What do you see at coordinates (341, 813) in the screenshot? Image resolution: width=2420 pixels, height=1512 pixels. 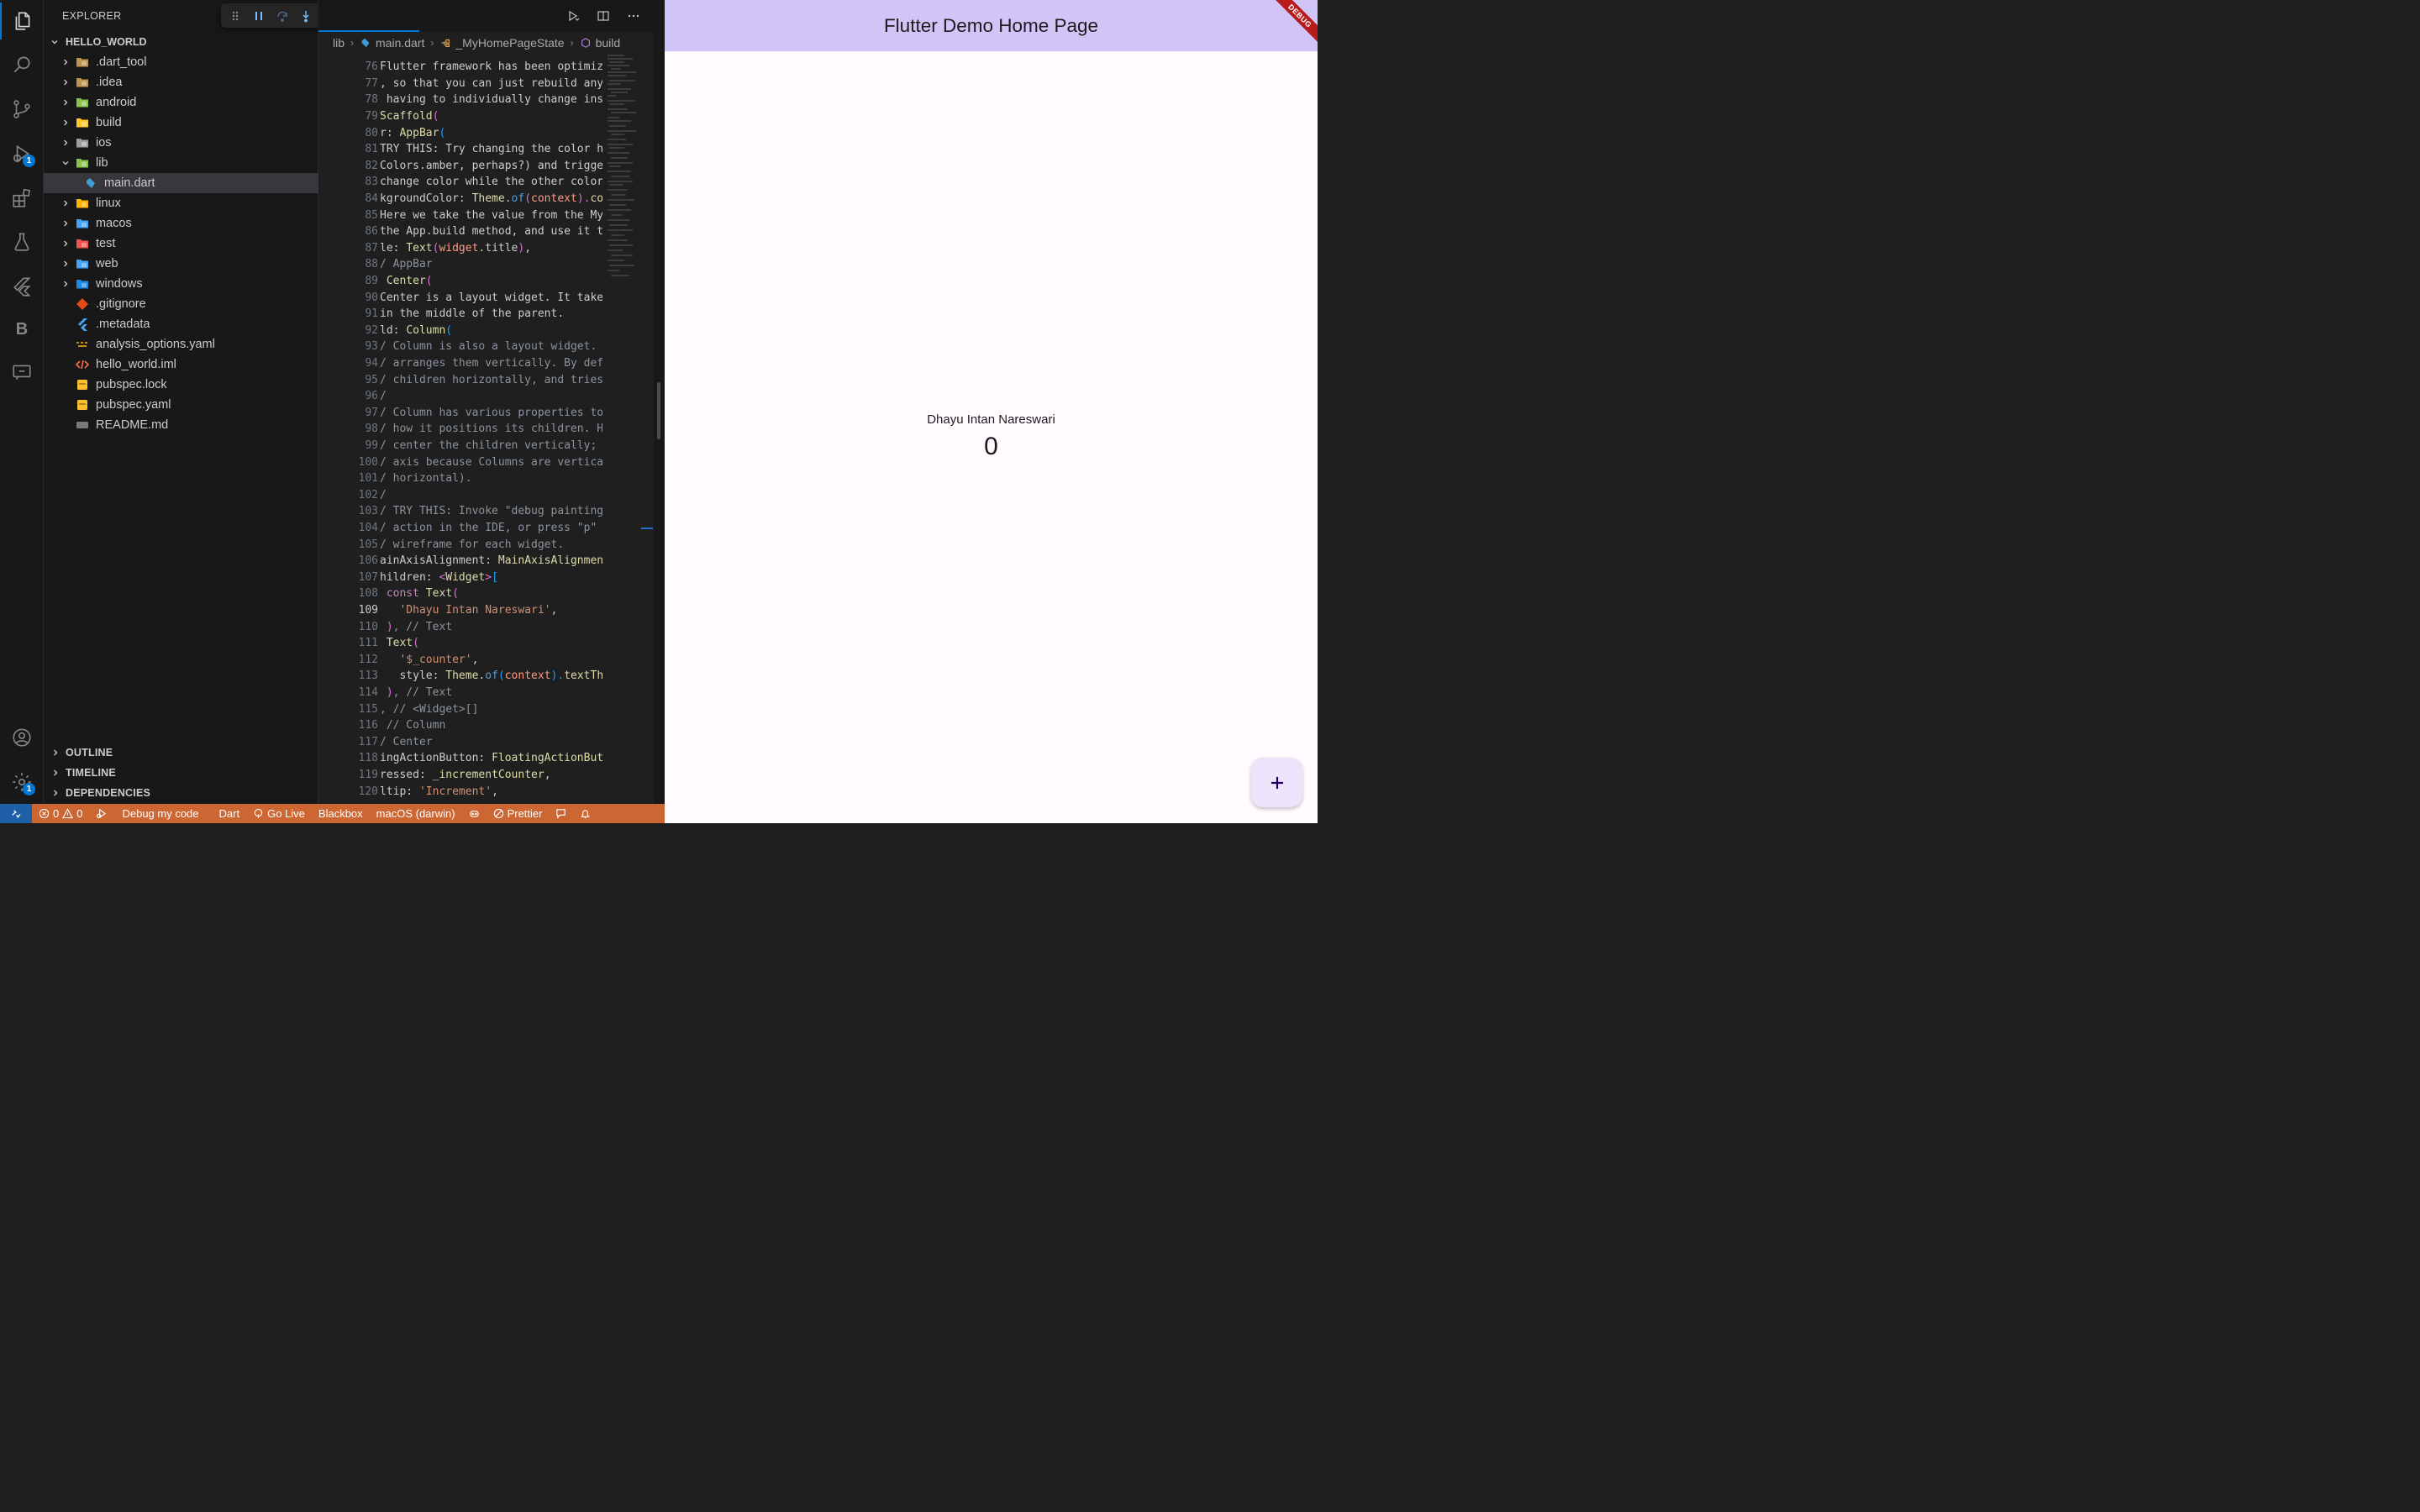 I see `blackbox-status: Blackbox` at bounding box center [341, 813].